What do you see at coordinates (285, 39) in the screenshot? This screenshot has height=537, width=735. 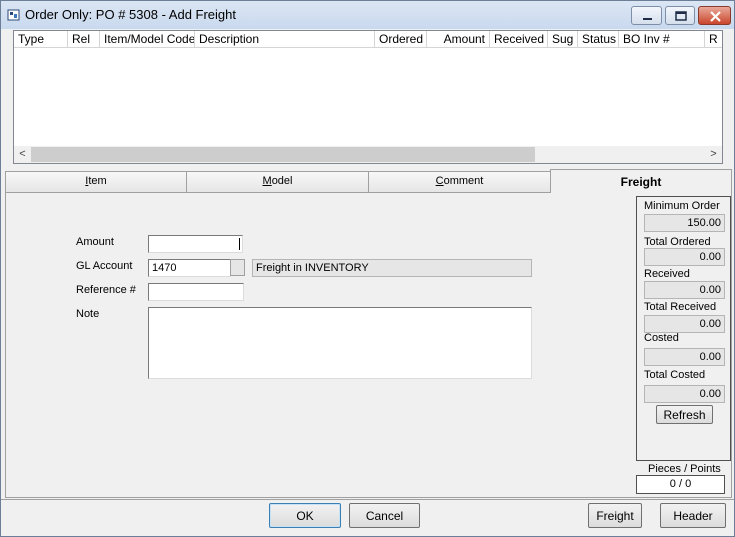 I see `col-description: Description` at bounding box center [285, 39].